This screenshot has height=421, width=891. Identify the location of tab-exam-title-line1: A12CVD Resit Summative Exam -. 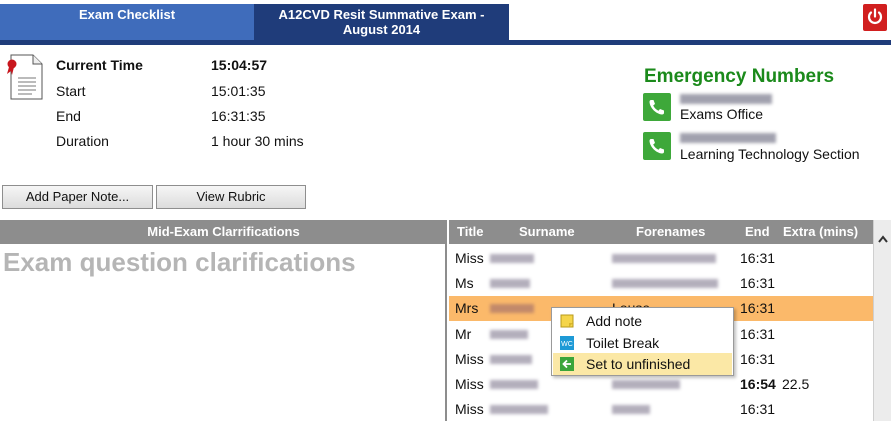
(381, 14).